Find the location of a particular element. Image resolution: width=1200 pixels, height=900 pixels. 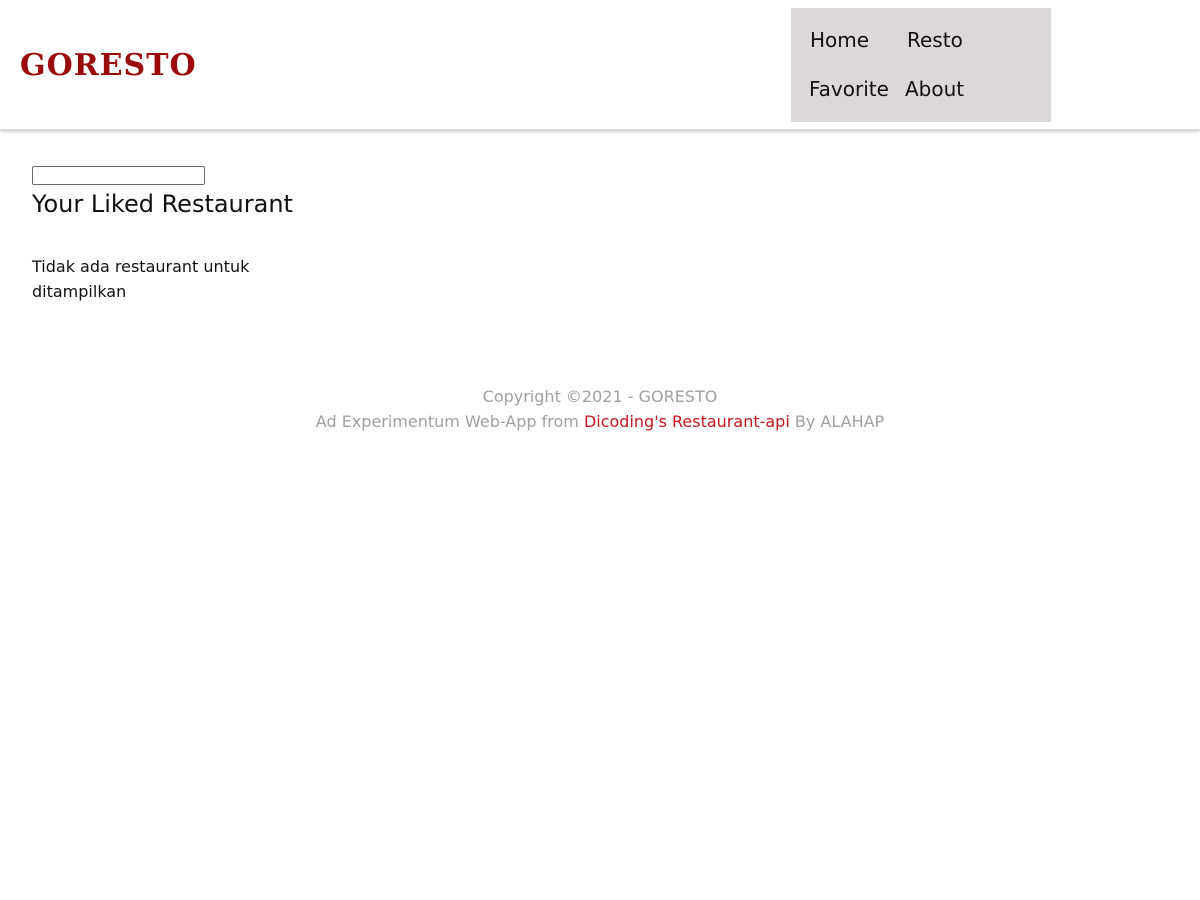

empty-restaurant-message: Tidak ada restaurant untuk ditampilkan is located at coordinates (141, 279).